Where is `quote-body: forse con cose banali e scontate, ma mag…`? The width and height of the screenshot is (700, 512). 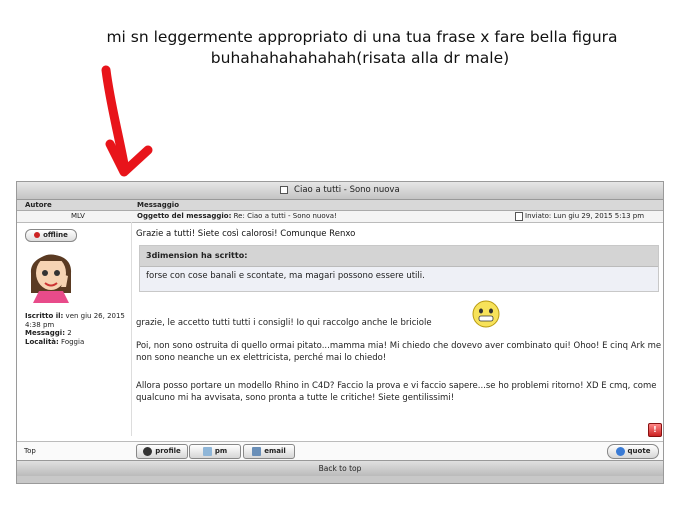
quote-body: forse con cose banali e scontate, ma mag… is located at coordinates (399, 279).